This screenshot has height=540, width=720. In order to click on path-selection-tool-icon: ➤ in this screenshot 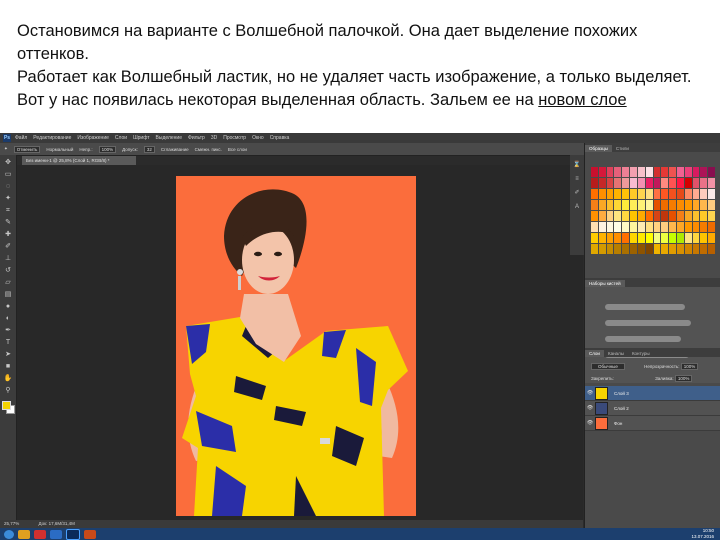, I will do `click(8, 354)`.